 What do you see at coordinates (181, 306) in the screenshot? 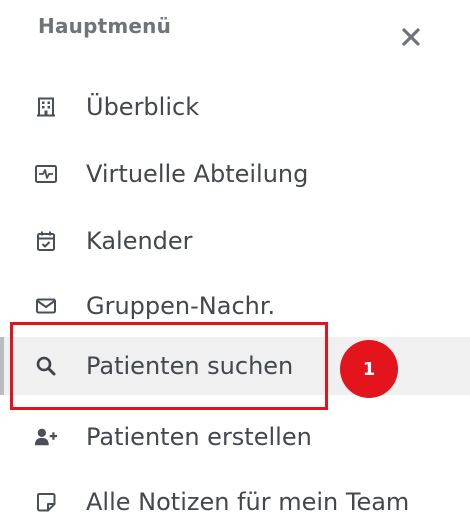
I see `menu-item-label: Gruppen-Nachr.` at bounding box center [181, 306].